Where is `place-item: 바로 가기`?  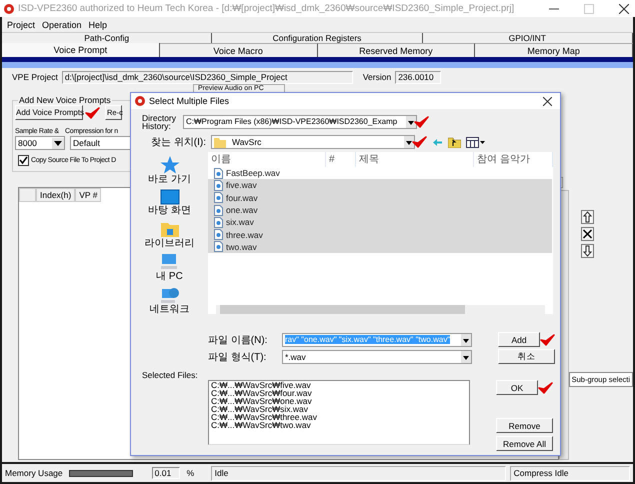
place-item: 바로 가기 is located at coordinates (169, 171).